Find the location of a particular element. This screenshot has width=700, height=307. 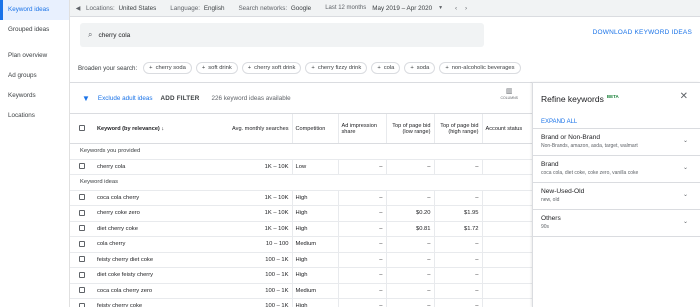

cell-keyword: cola cherry is located at coordinates (151, 244).